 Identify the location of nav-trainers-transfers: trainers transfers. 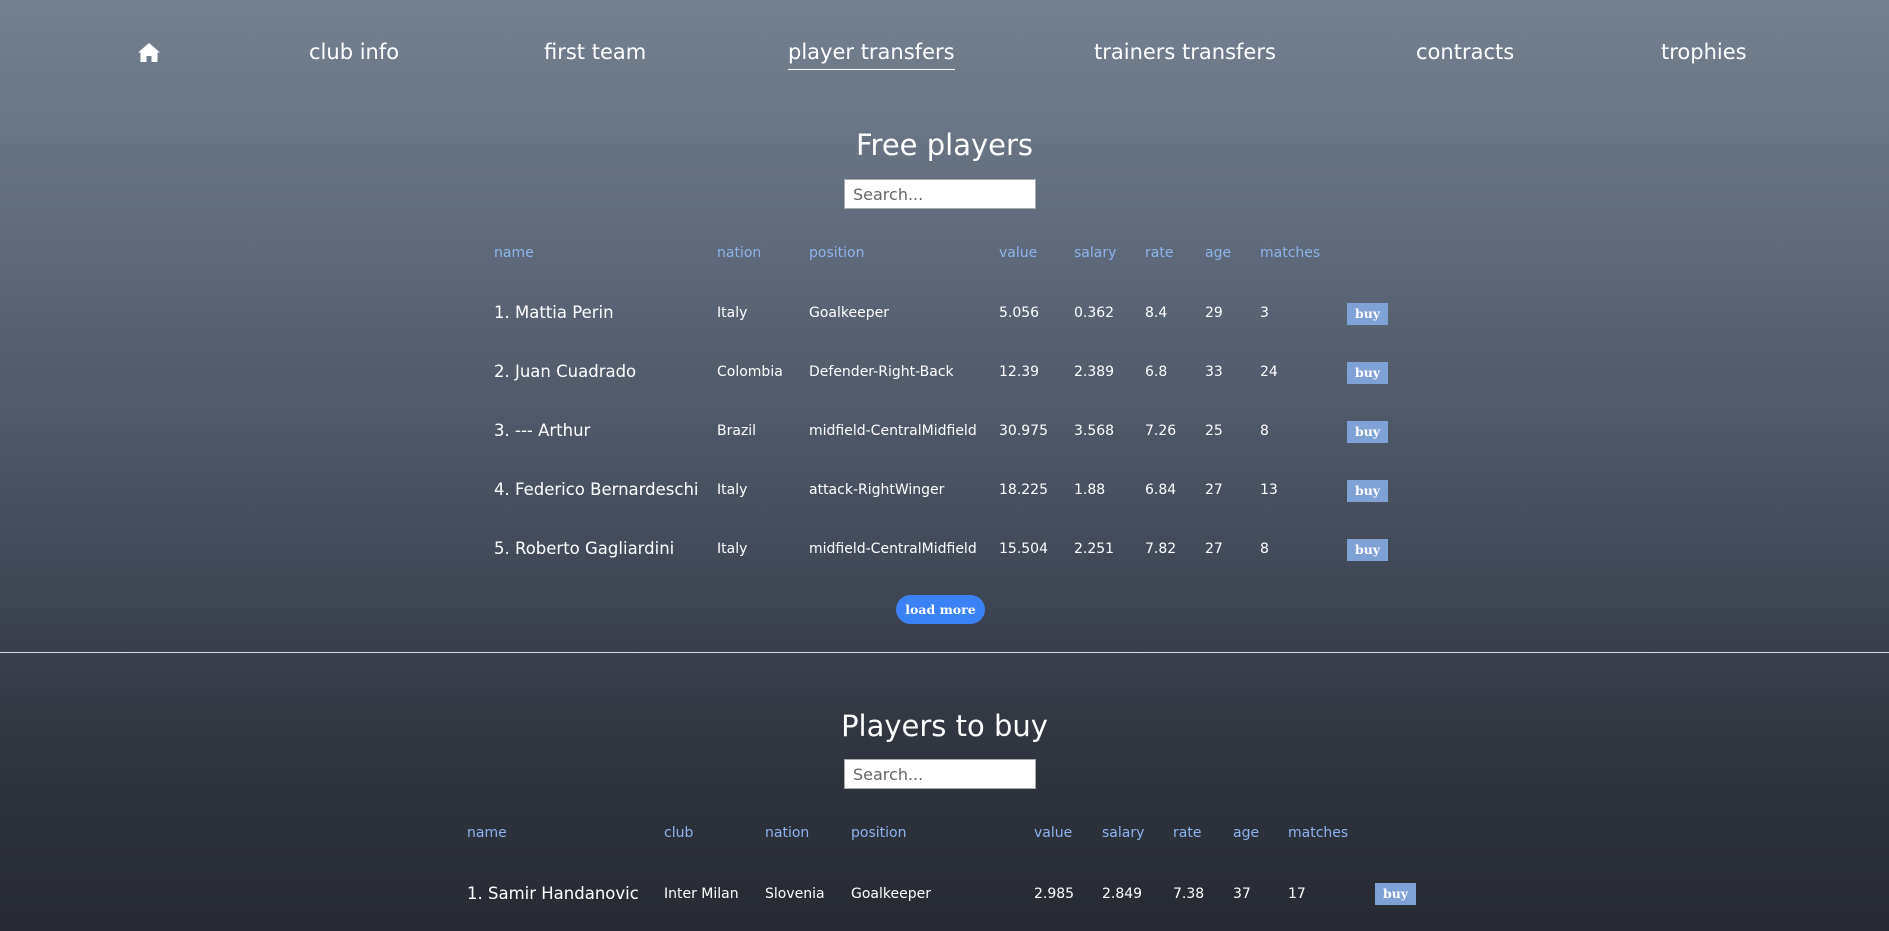
(1185, 52).